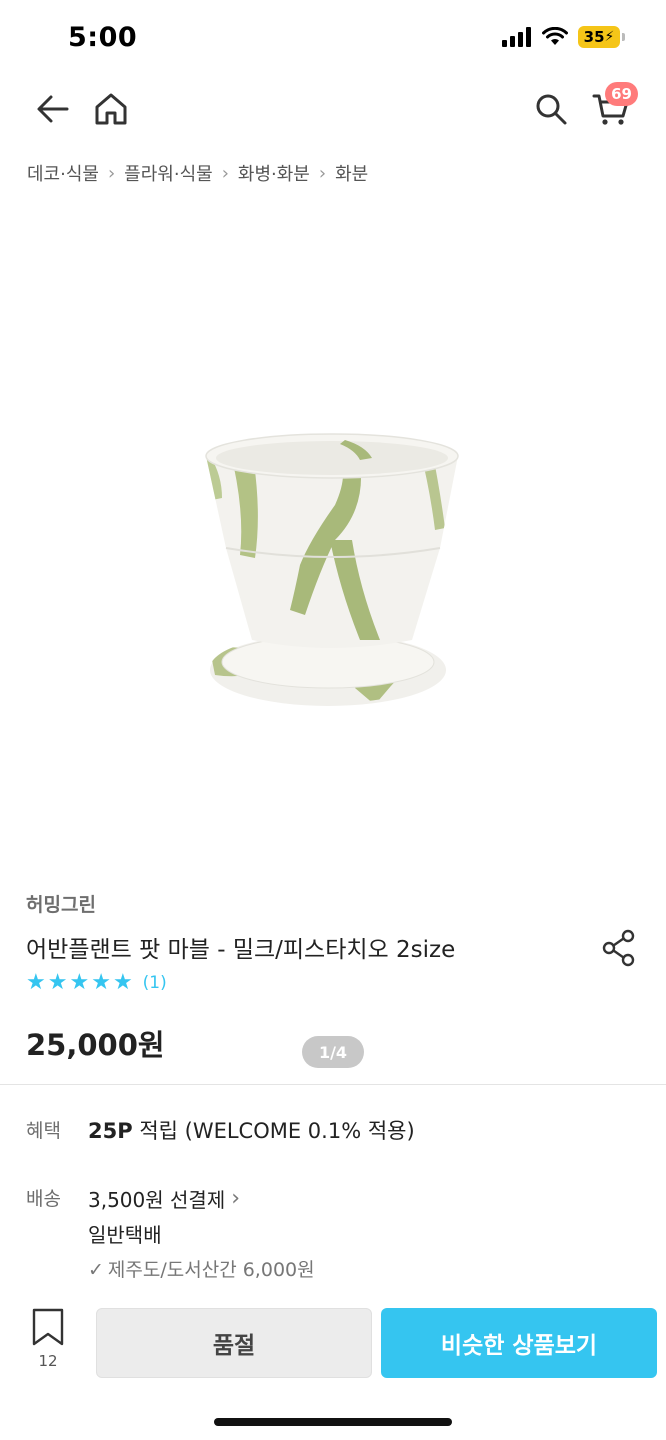 This screenshot has height=1440, width=666. Describe the element at coordinates (96, 1270) in the screenshot. I see `check-icon: ✓` at that location.